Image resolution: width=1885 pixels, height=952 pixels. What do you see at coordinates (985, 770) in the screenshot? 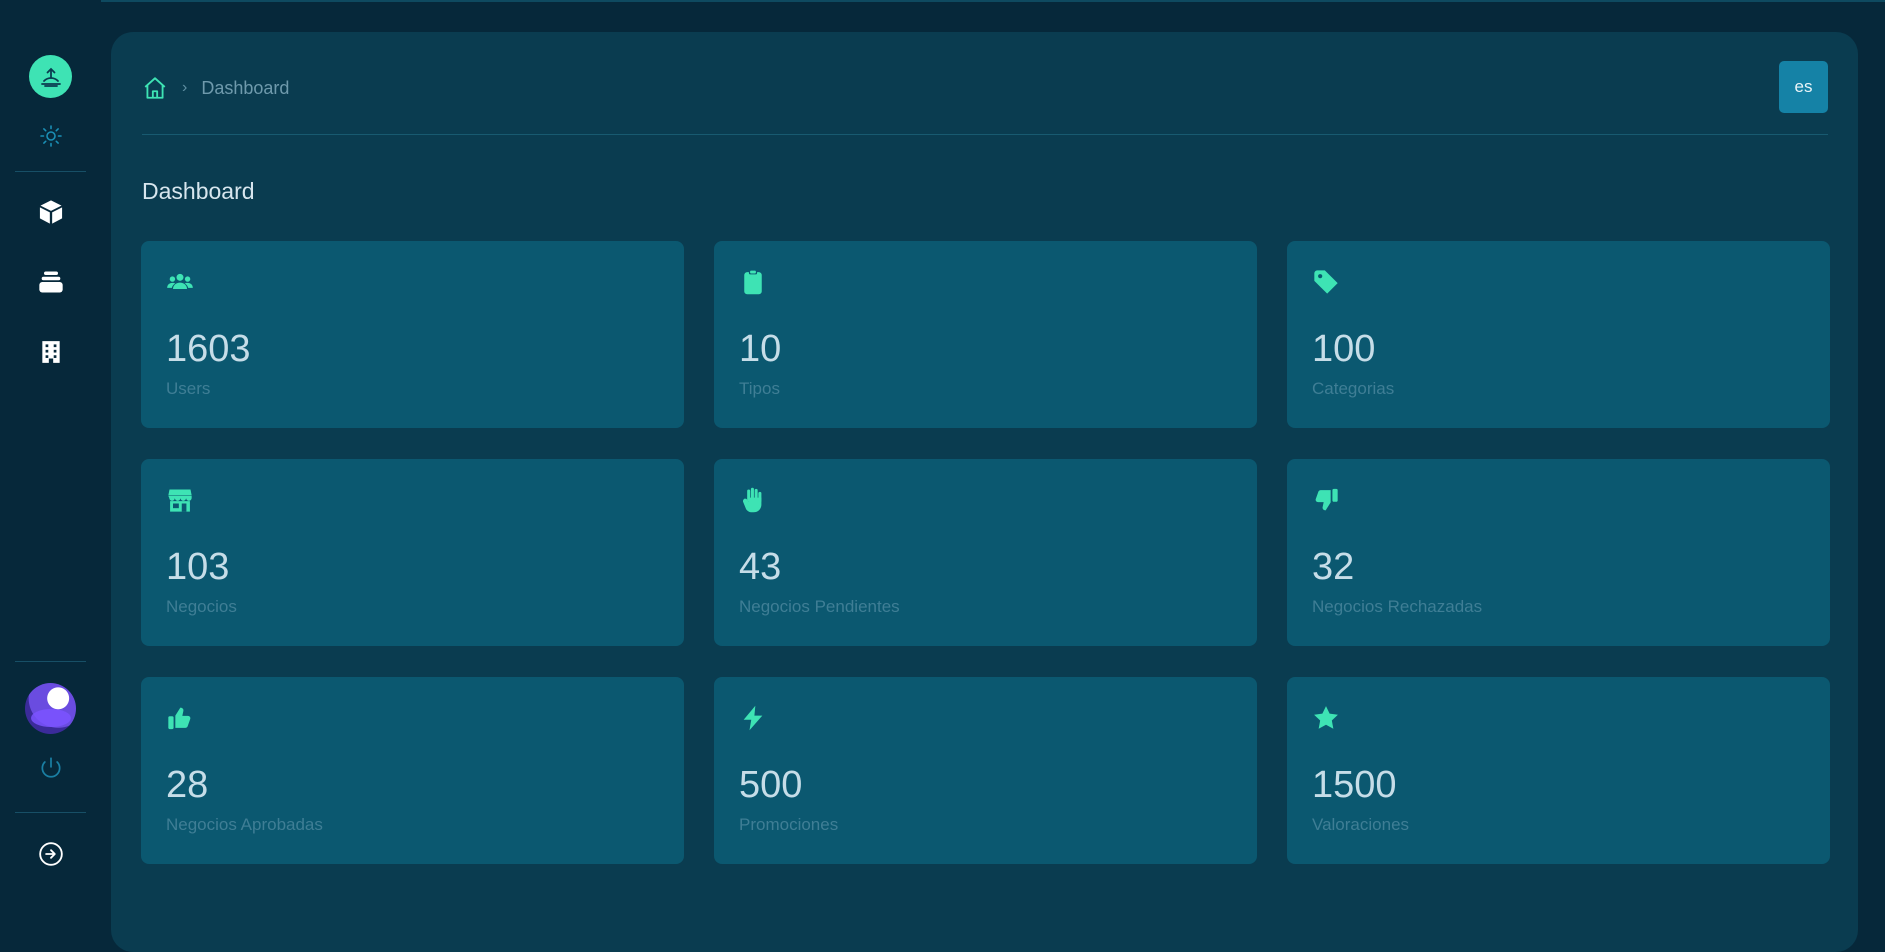
I see `stat-card-promociones: 500 Promociones` at bounding box center [985, 770].